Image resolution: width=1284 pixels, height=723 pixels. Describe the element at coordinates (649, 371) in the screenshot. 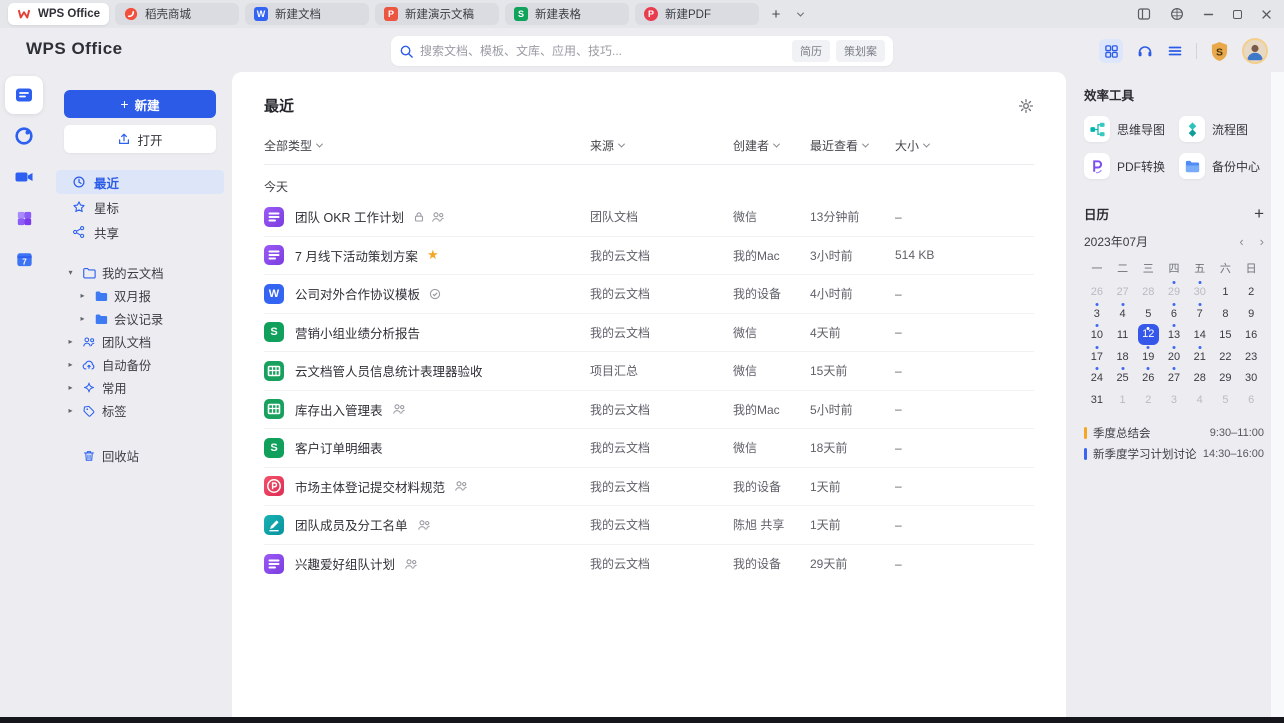

I see `file-row: 云文档管人员信息统计表理器验收 项目汇总 微信 15天前 –` at that location.